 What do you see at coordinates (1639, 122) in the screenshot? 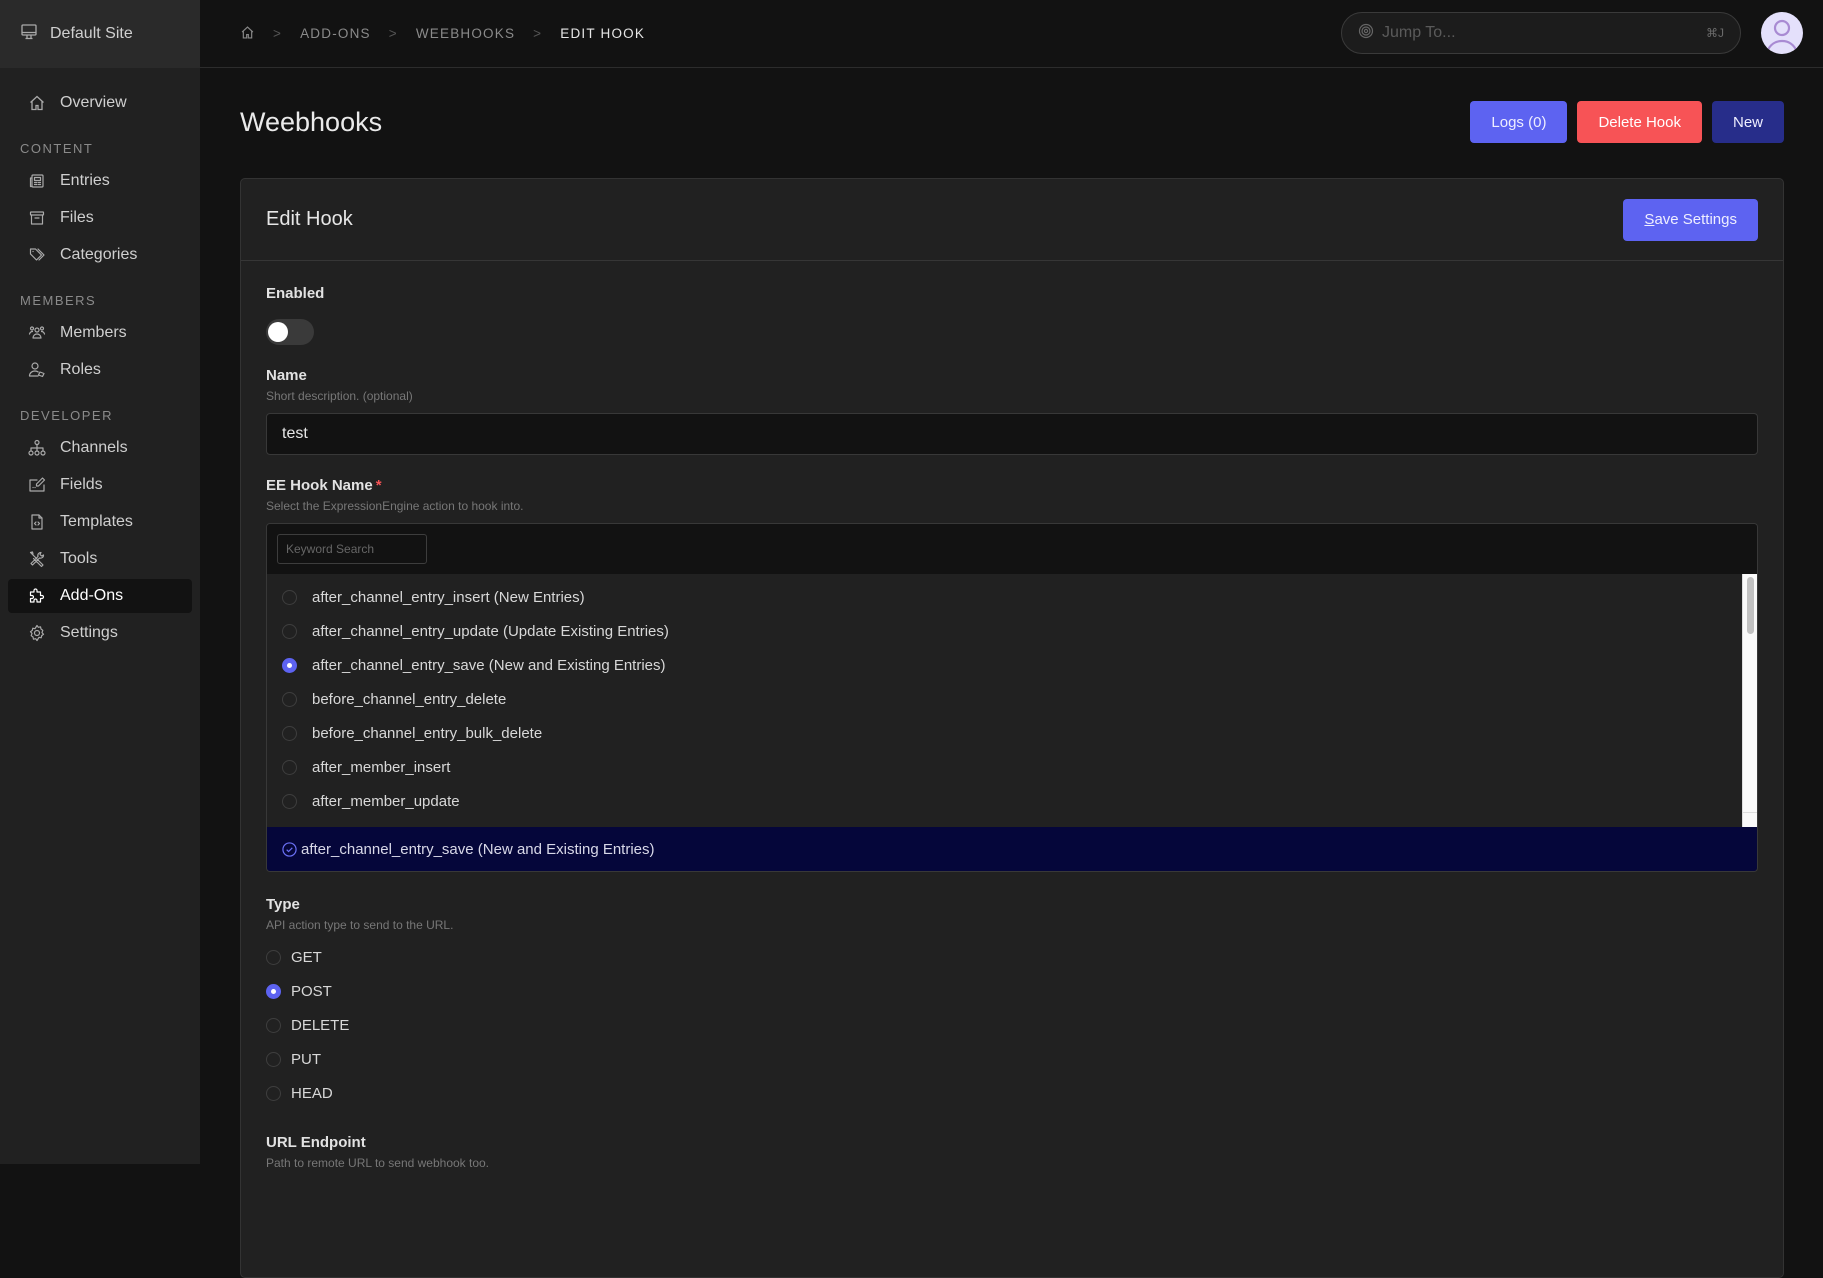
I see `delete-hook-button: Delete Hook` at bounding box center [1639, 122].